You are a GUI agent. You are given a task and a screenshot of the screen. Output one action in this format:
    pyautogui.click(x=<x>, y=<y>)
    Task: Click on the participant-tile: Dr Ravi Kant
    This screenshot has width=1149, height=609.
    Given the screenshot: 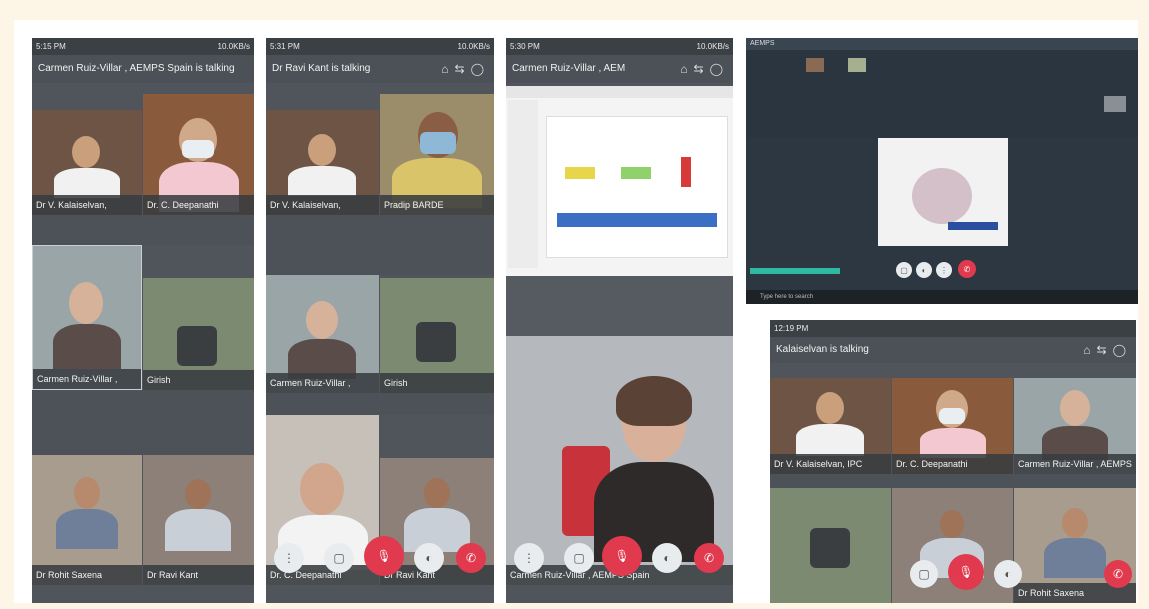 What is the action you would take?
    pyautogui.click(x=198, y=520)
    